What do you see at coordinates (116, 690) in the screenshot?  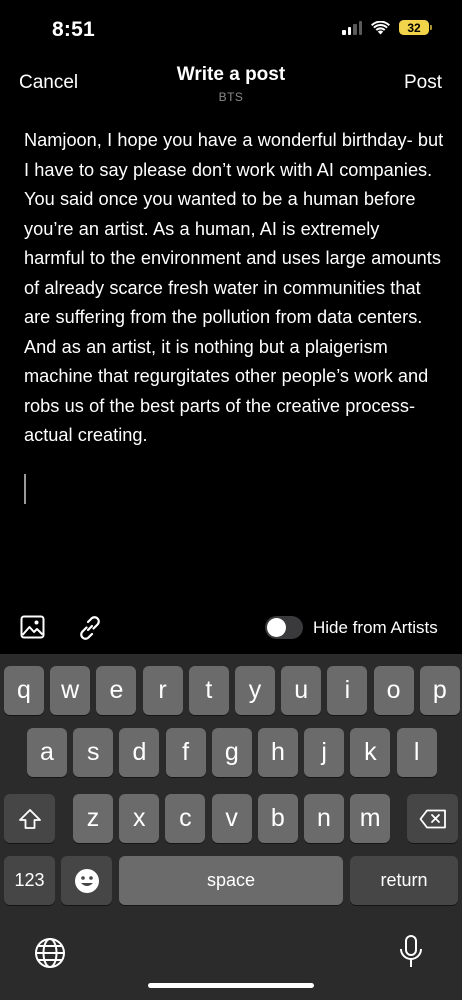 I see `key-e: e` at bounding box center [116, 690].